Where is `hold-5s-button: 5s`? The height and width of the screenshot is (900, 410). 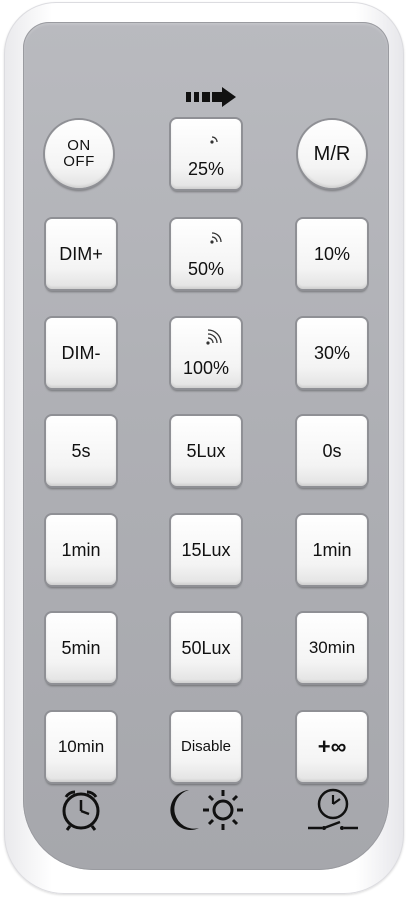
hold-5s-button: 5s is located at coordinates (81, 451).